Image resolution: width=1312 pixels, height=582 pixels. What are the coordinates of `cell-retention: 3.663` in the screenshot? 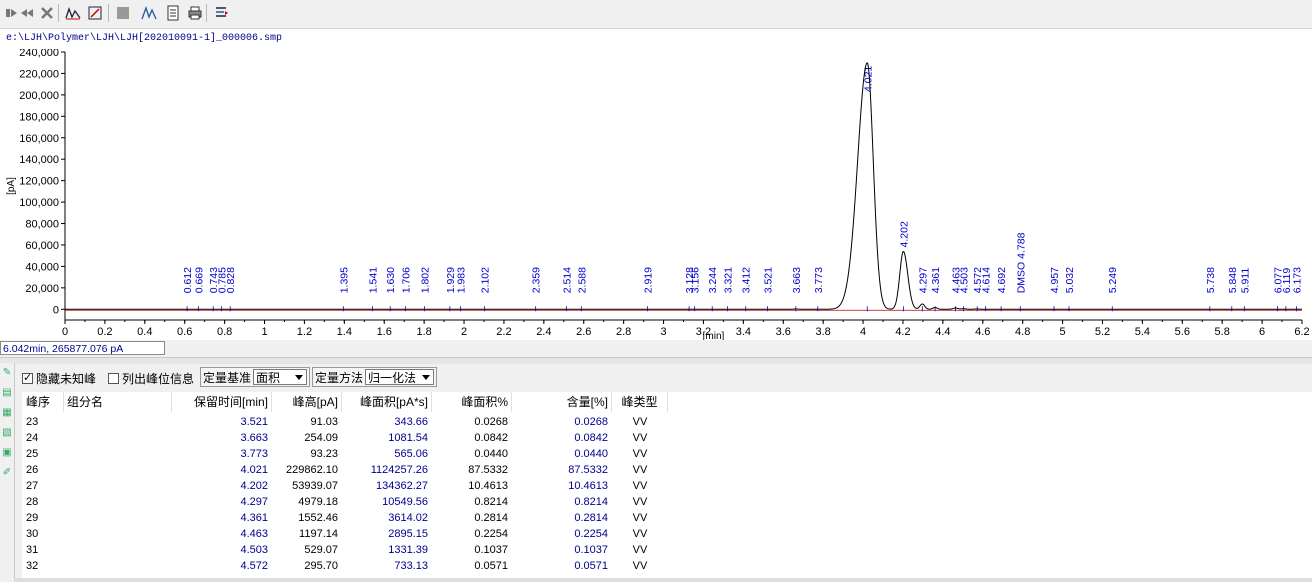 It's located at (254, 438).